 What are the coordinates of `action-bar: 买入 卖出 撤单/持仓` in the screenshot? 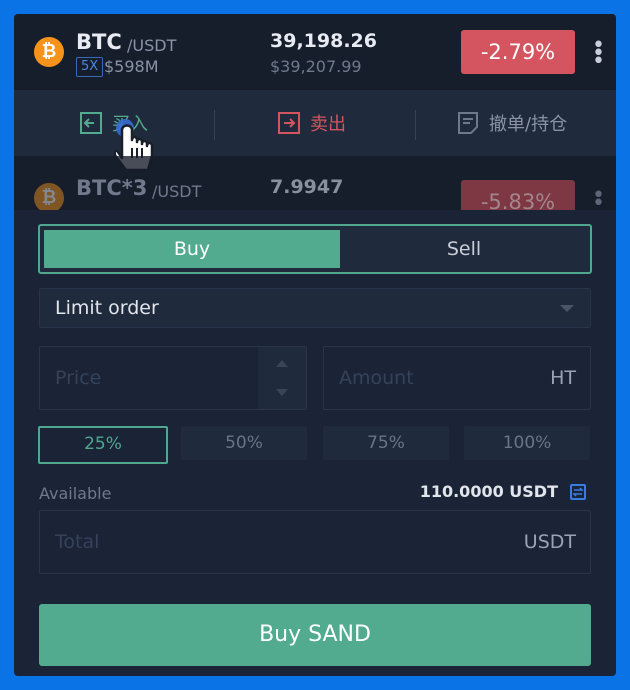 It's located at (315, 123).